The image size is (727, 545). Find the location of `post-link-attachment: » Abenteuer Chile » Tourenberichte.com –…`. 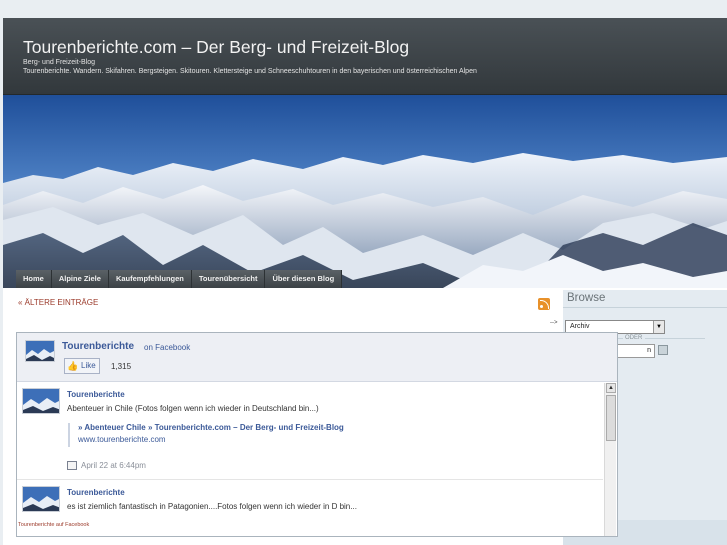

post-link-attachment: » Abenteuer Chile » Tourenberichte.com –… is located at coordinates (206, 435).